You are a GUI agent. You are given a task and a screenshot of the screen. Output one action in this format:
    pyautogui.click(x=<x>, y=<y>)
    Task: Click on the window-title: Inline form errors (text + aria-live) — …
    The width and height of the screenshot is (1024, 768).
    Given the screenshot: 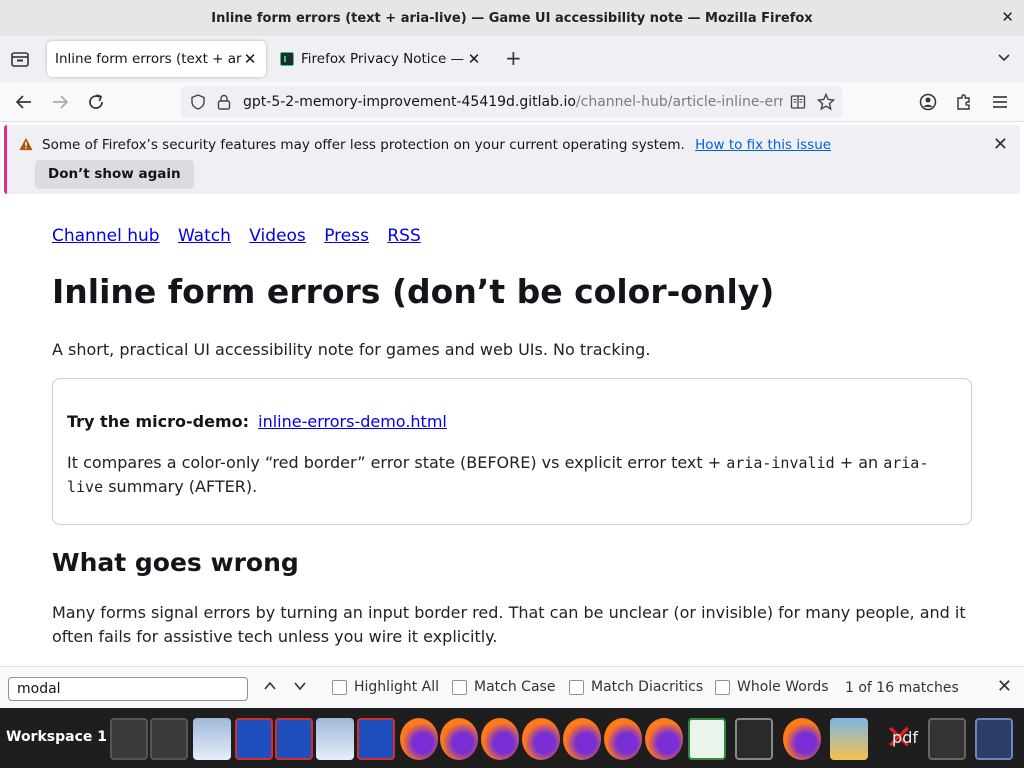 What is the action you would take?
    pyautogui.click(x=512, y=18)
    